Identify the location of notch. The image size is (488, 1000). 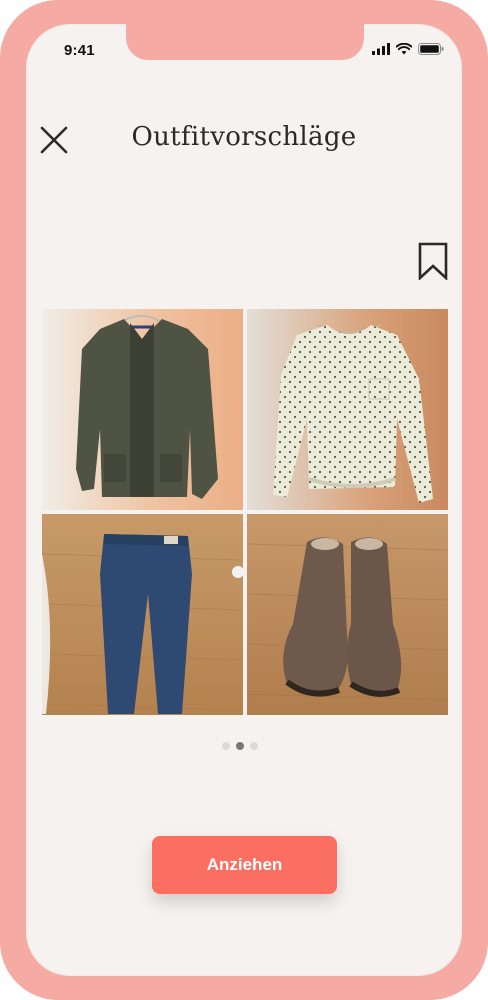
(245, 42).